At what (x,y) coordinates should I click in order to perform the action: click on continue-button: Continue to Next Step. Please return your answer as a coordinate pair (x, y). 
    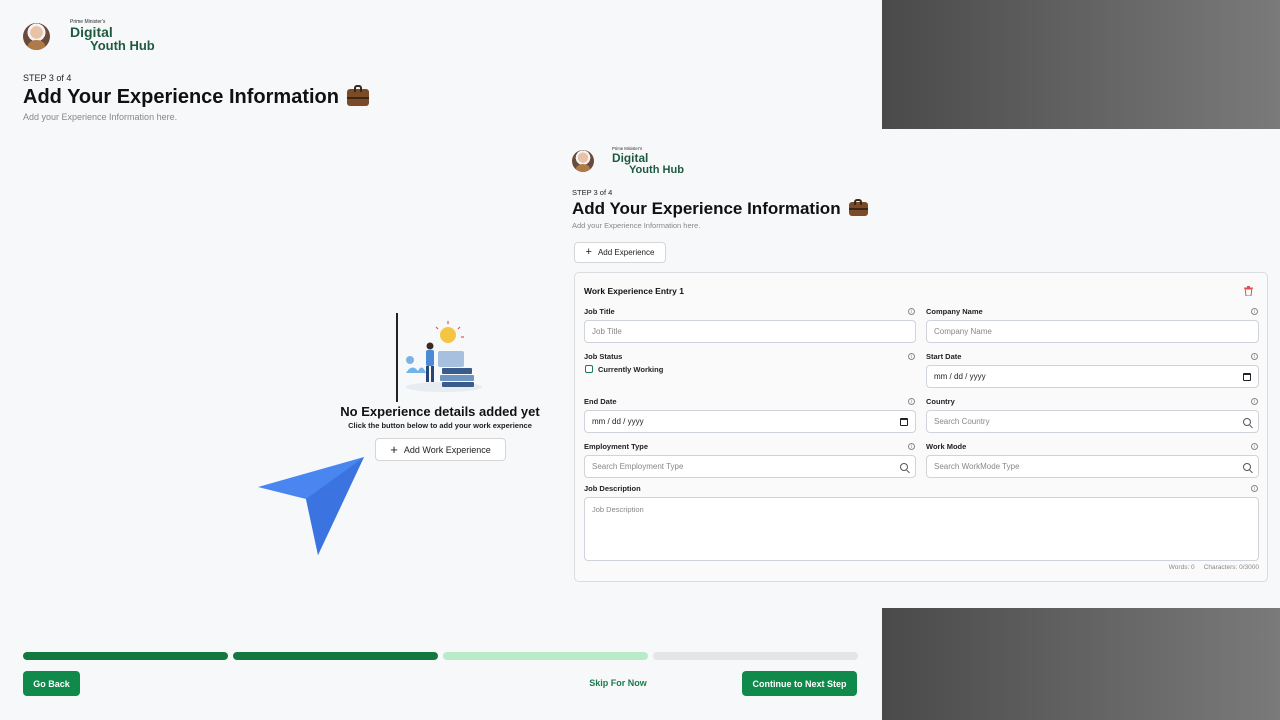
    Looking at the image, I should click on (799, 683).